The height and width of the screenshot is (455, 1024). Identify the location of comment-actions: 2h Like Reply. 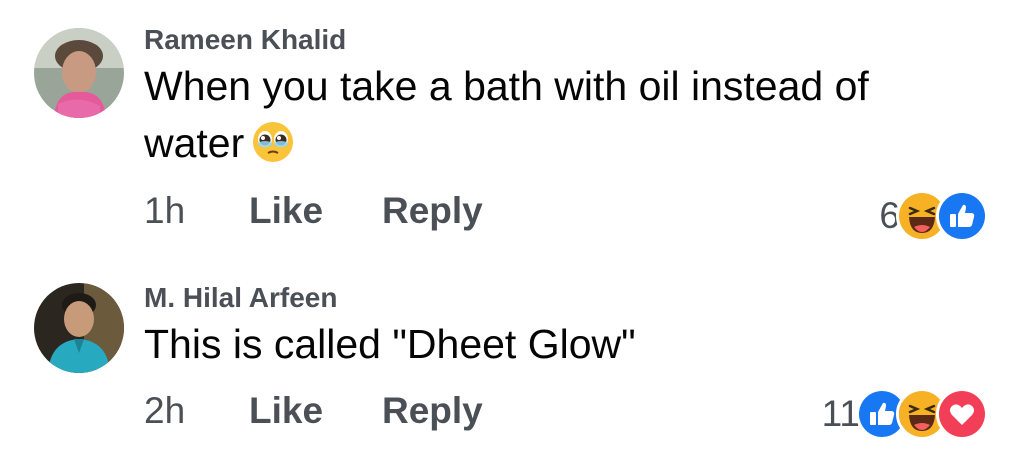
(313, 411).